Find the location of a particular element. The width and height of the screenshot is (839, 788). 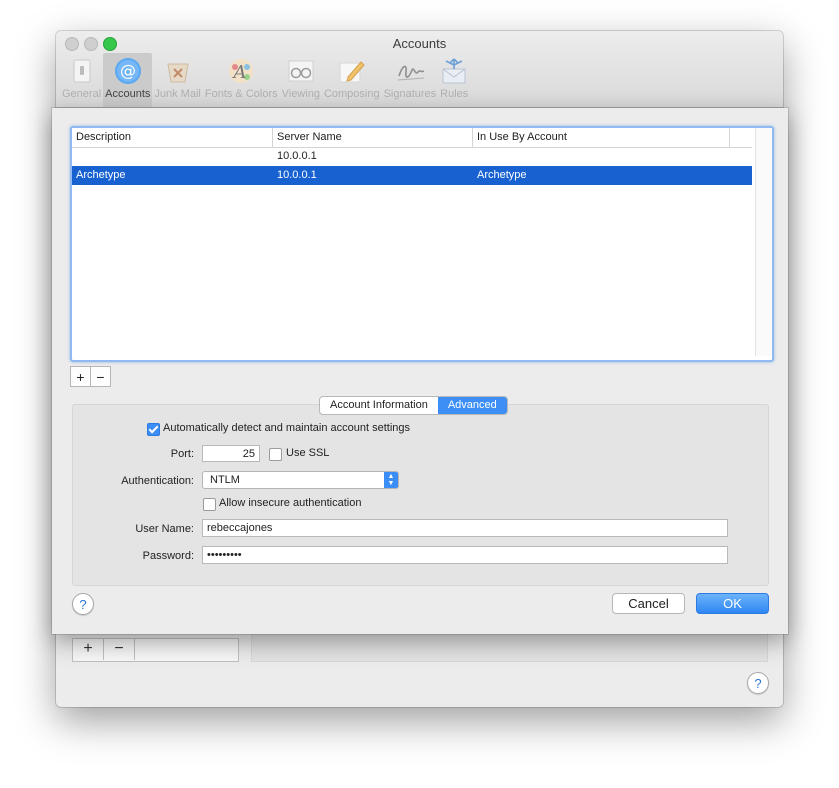

port-field is located at coordinates (231, 453).